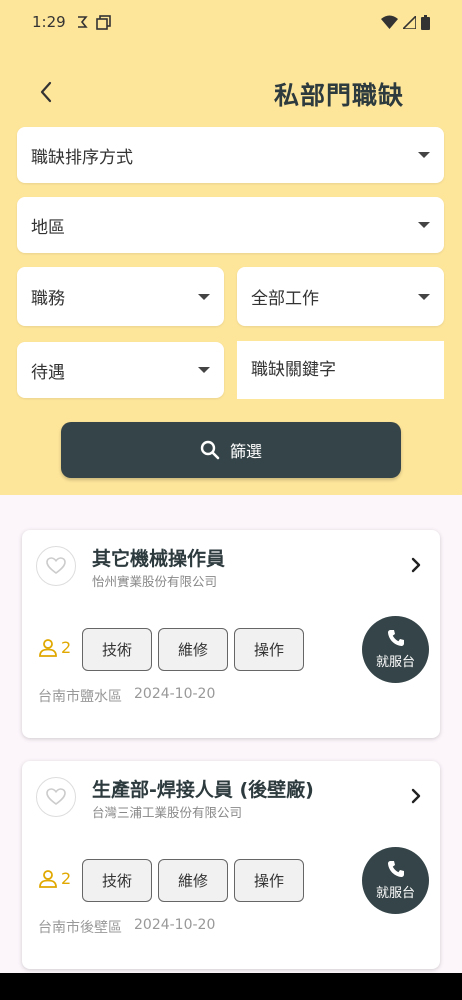  What do you see at coordinates (120, 370) in the screenshot?
I see `benefits-dropdown: 待遇` at bounding box center [120, 370].